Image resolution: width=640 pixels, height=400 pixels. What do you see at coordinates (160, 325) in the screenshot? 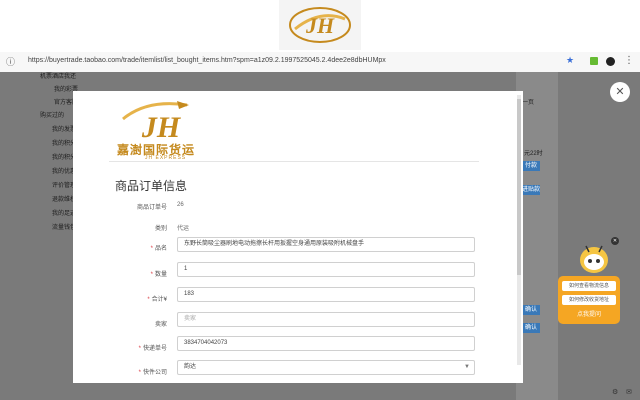
I see `seller-label: 卖家` at bounding box center [160, 325].